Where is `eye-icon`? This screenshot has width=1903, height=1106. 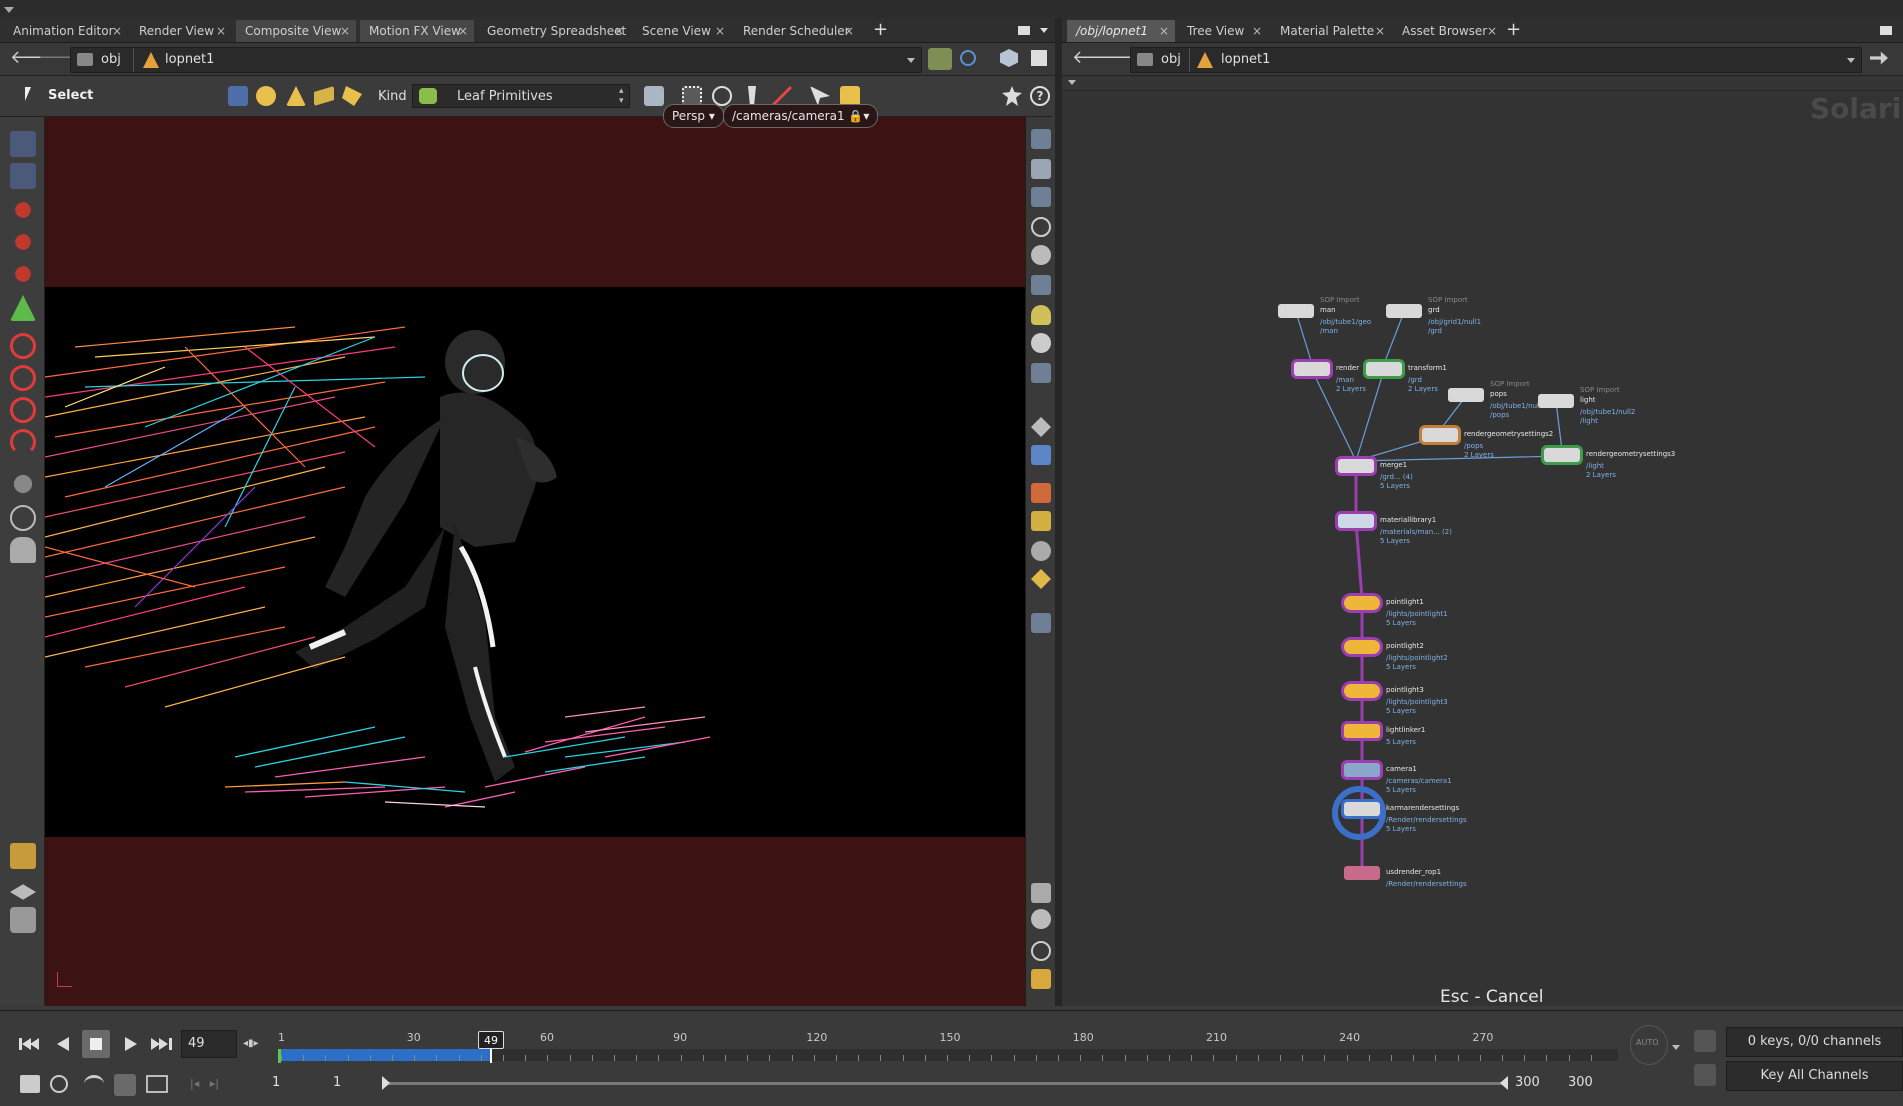
eye-icon is located at coordinates (1041, 919).